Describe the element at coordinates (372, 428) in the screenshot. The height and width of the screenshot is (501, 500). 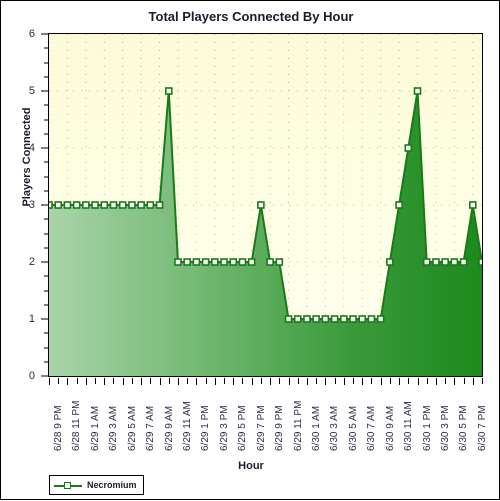
I see `x-tick-label: 6/30 7 AM` at that location.